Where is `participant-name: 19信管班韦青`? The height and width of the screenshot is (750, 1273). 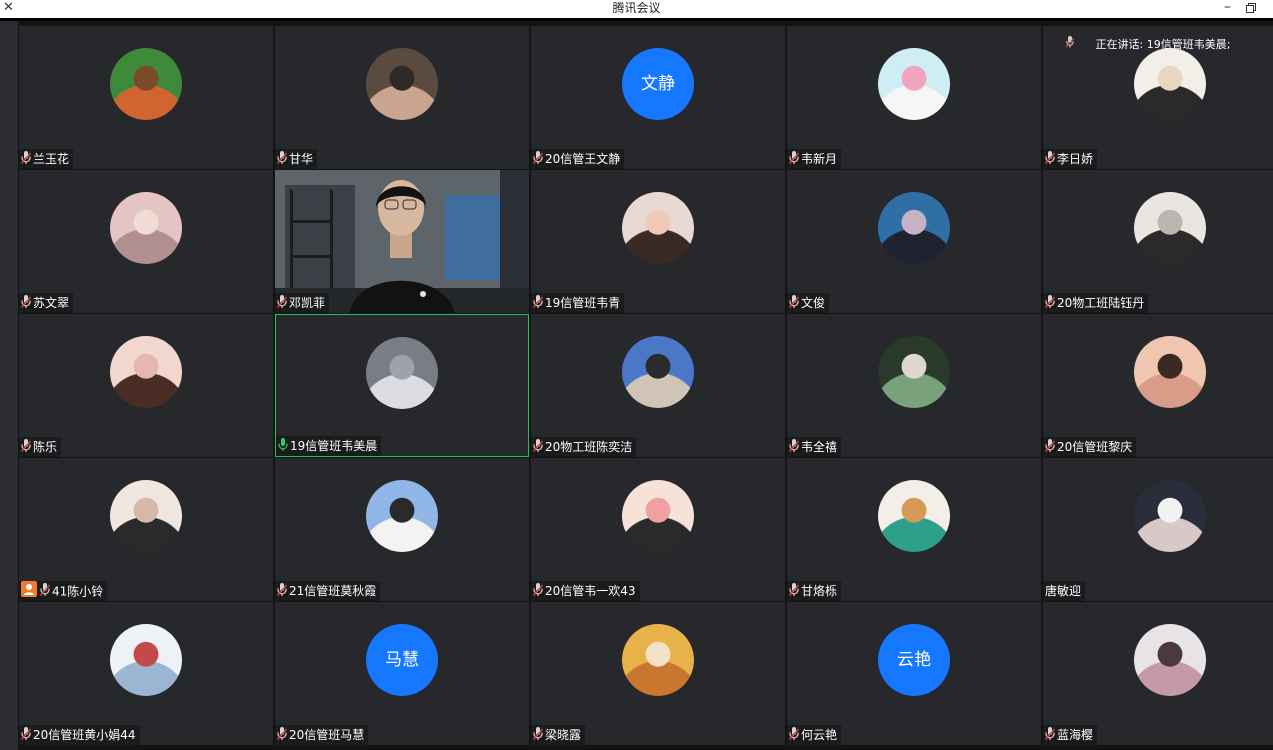
participant-name: 19信管班韦青 is located at coordinates (583, 303).